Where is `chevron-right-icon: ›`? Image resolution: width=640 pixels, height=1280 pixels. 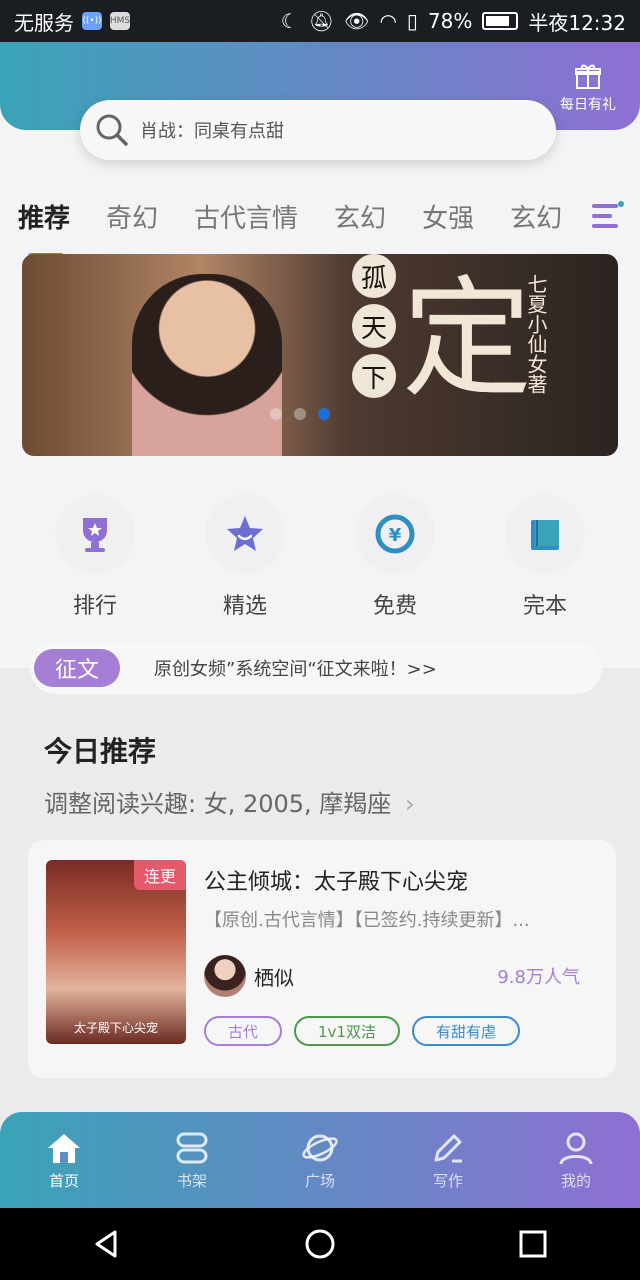 chevron-right-icon: › is located at coordinates (409, 804).